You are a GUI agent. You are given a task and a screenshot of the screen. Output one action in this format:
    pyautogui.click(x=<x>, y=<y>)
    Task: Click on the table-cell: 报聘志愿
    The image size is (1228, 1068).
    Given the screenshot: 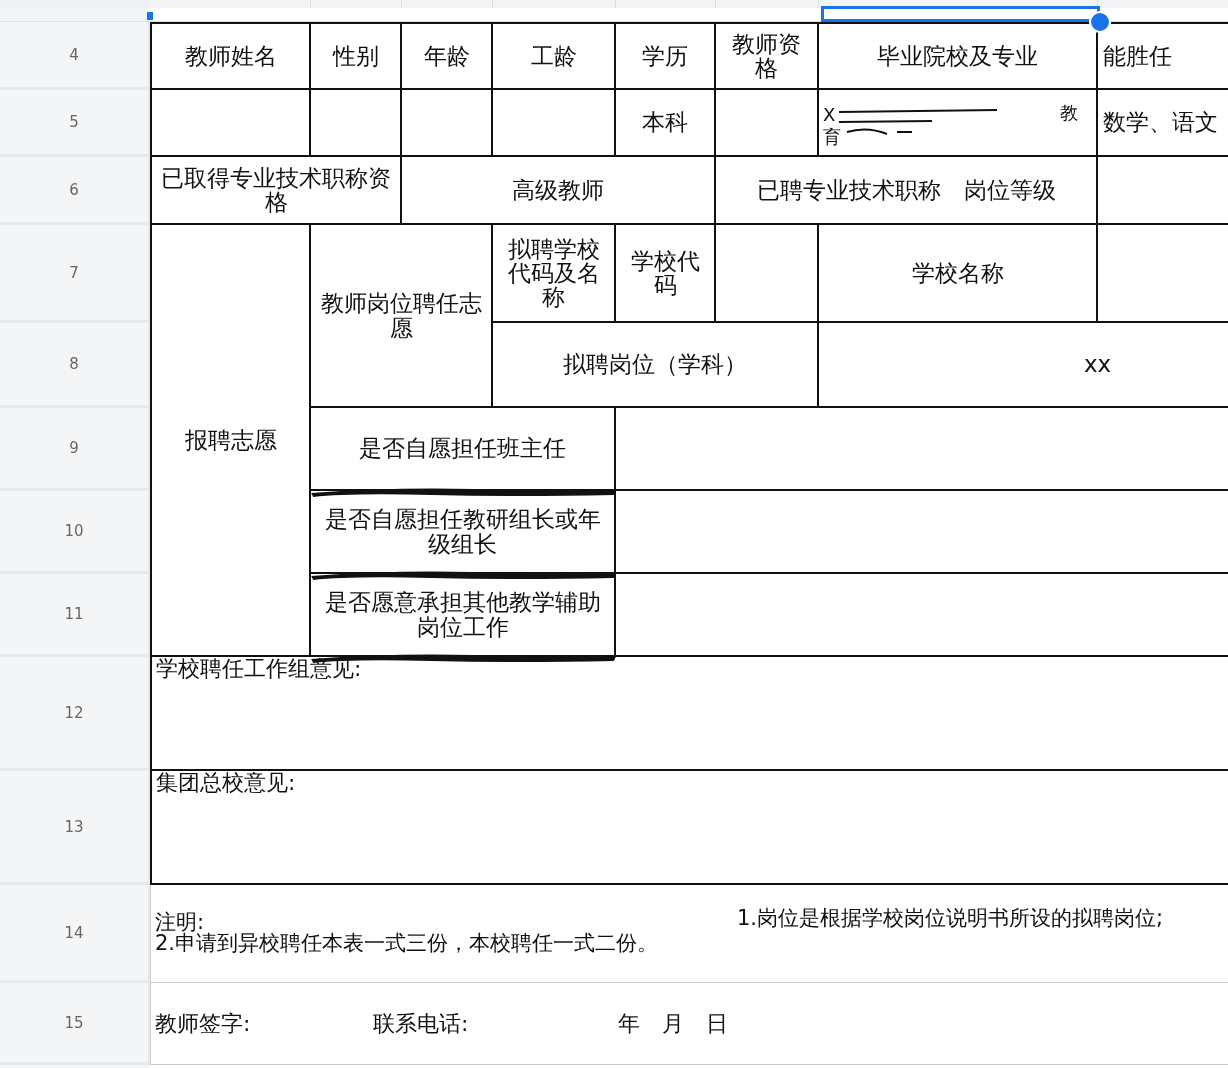 What is the action you would take?
    pyautogui.click(x=230, y=441)
    